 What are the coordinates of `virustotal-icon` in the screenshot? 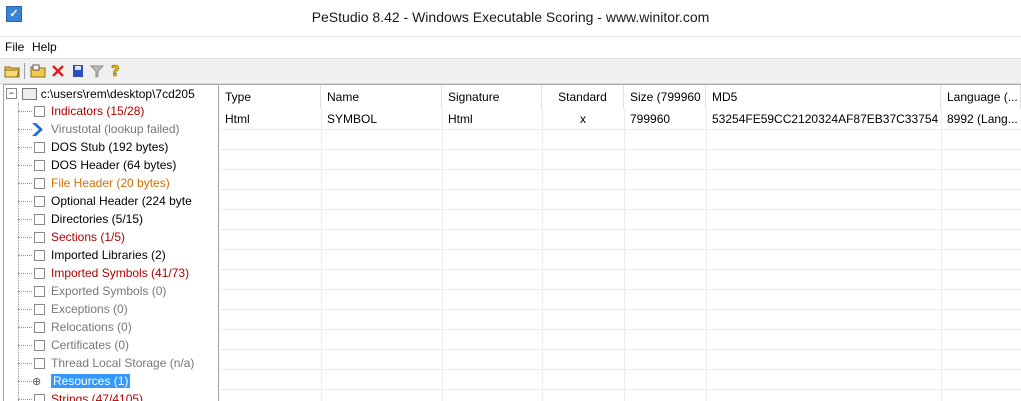 It's located at (39, 131).